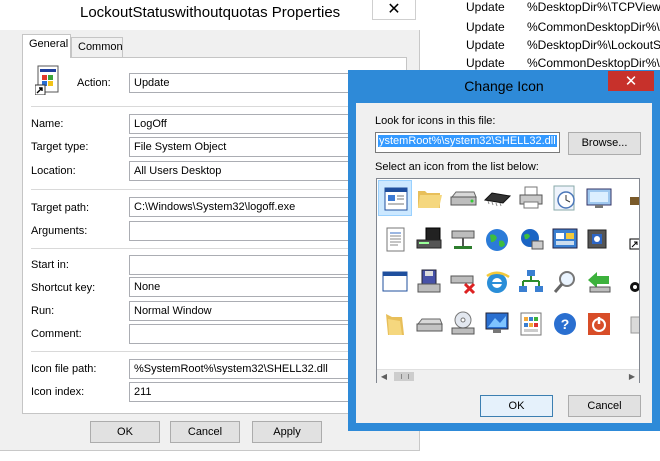 This screenshot has width=660, height=461. Describe the element at coordinates (256, 147) in the screenshot. I see `target-type-select: File System Object` at that location.